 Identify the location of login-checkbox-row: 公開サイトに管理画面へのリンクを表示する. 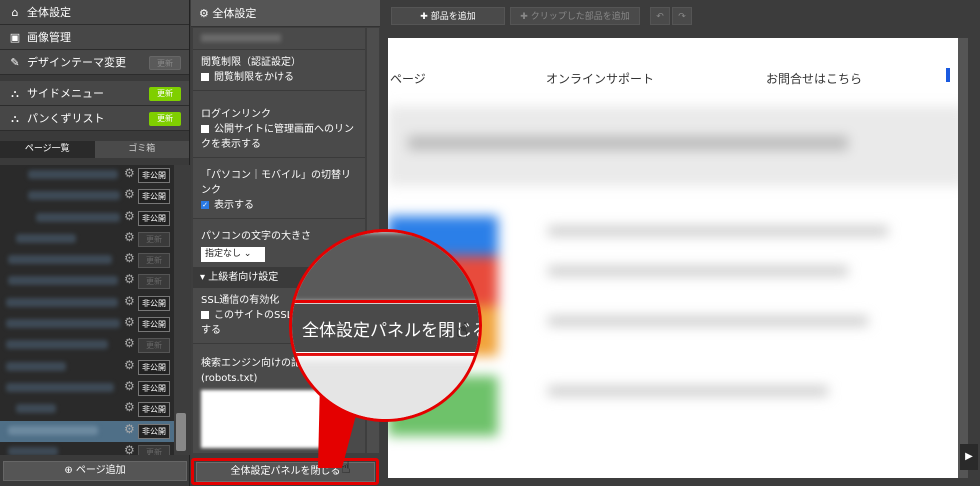
(279, 137).